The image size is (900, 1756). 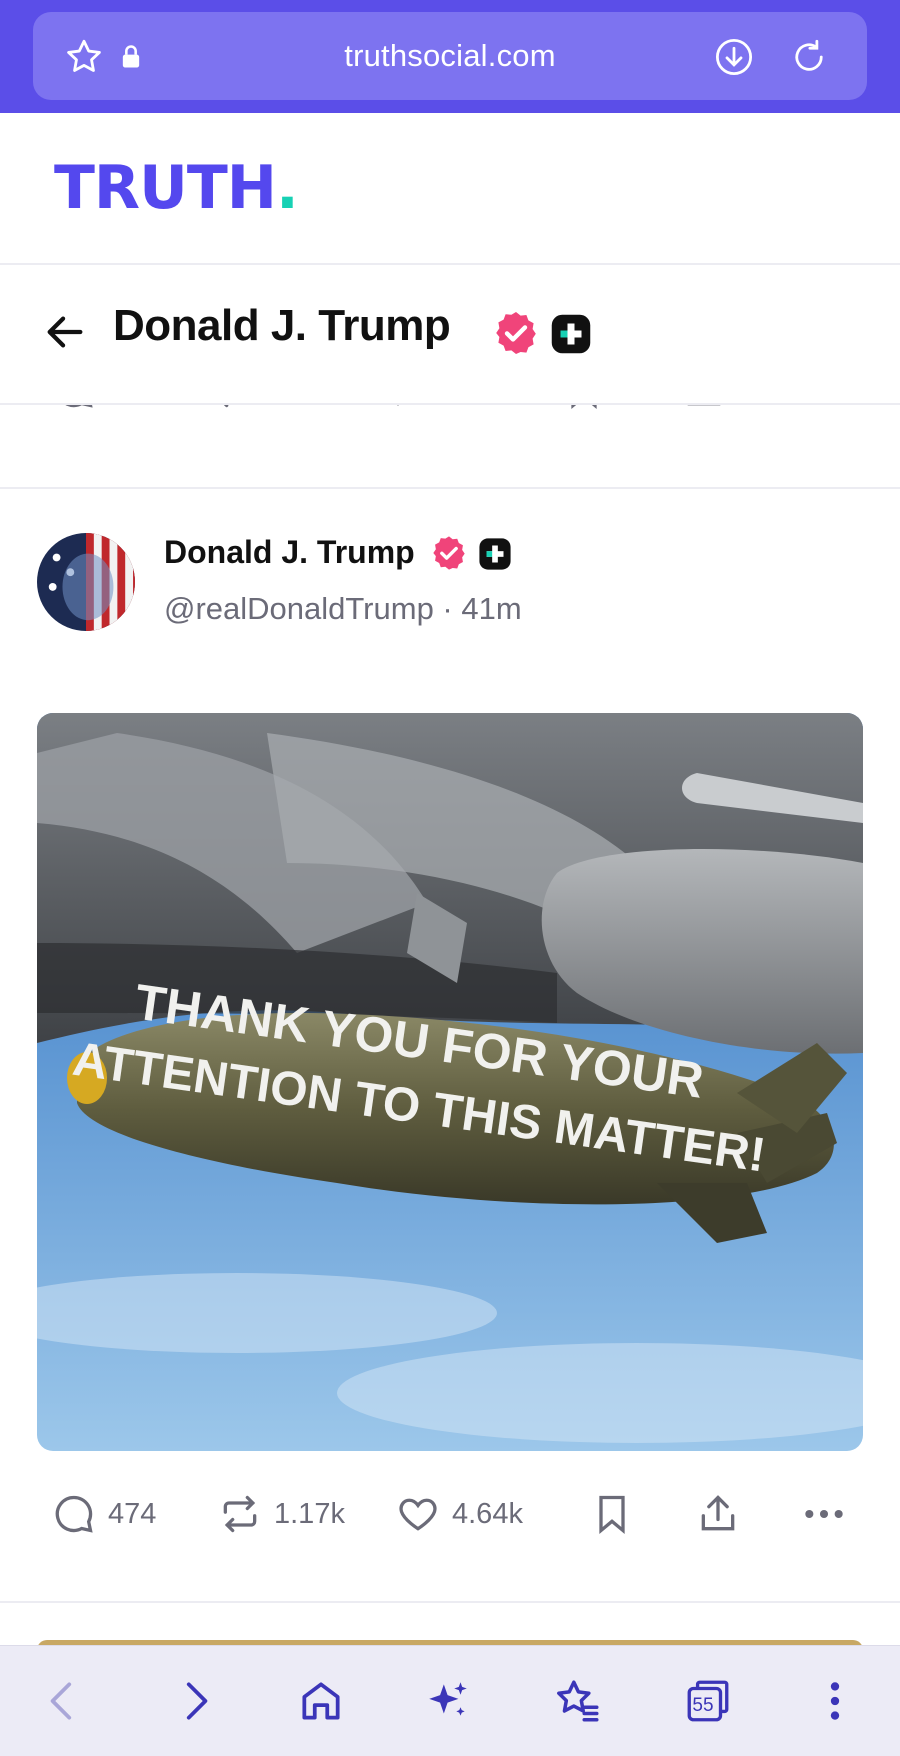 I want to click on tabs-icon: 55, so click(x=708, y=1701).